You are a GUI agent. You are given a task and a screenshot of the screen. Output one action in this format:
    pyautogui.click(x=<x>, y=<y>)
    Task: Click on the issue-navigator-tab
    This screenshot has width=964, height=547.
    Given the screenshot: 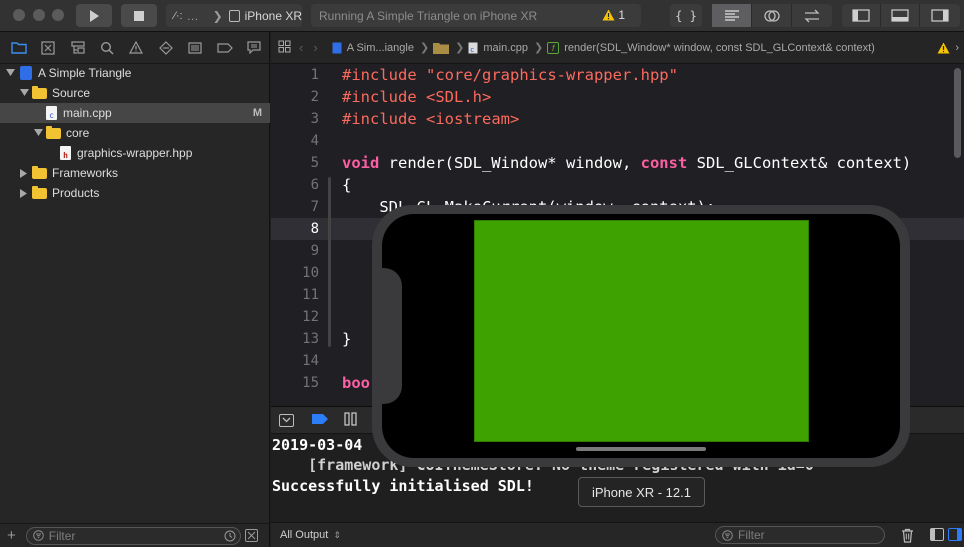 What is the action you would take?
    pyautogui.click(x=136, y=48)
    